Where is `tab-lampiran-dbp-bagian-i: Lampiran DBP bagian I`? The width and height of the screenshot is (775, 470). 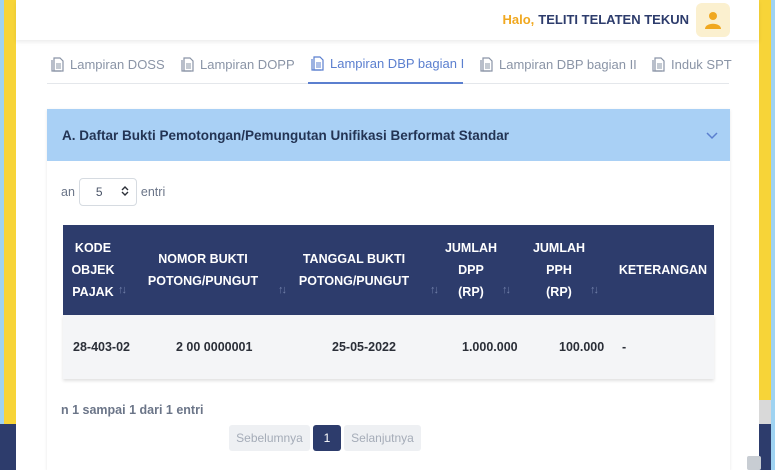
tab-lampiran-dbp-bagian-i: Lampiran DBP bagian I is located at coordinates (386, 64).